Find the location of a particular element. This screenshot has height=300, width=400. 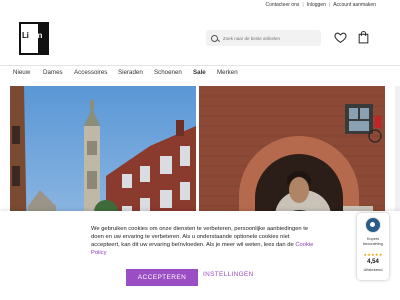

nav-item-nieuw: Nieuw is located at coordinates (21, 72).